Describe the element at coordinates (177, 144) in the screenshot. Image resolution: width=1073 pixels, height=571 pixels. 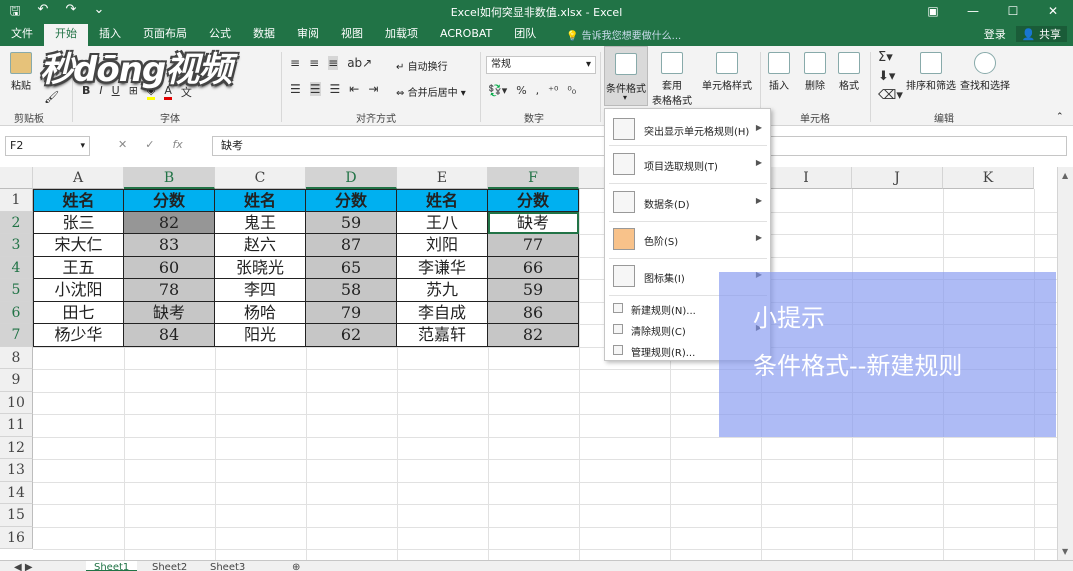
I see `insert-function-icon: fx` at that location.